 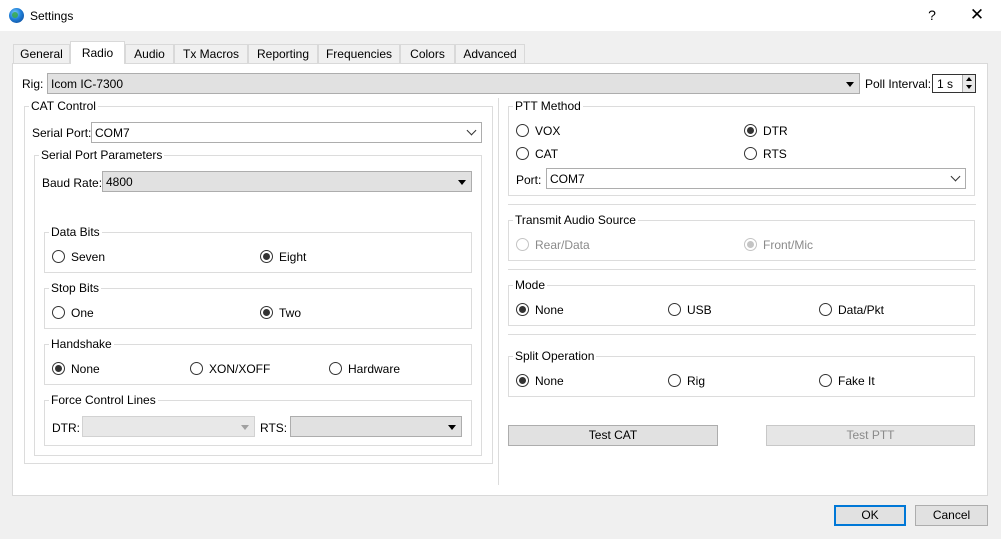 I want to click on transmit-audio-source-title: Transmit Audio Source, so click(x=575, y=220).